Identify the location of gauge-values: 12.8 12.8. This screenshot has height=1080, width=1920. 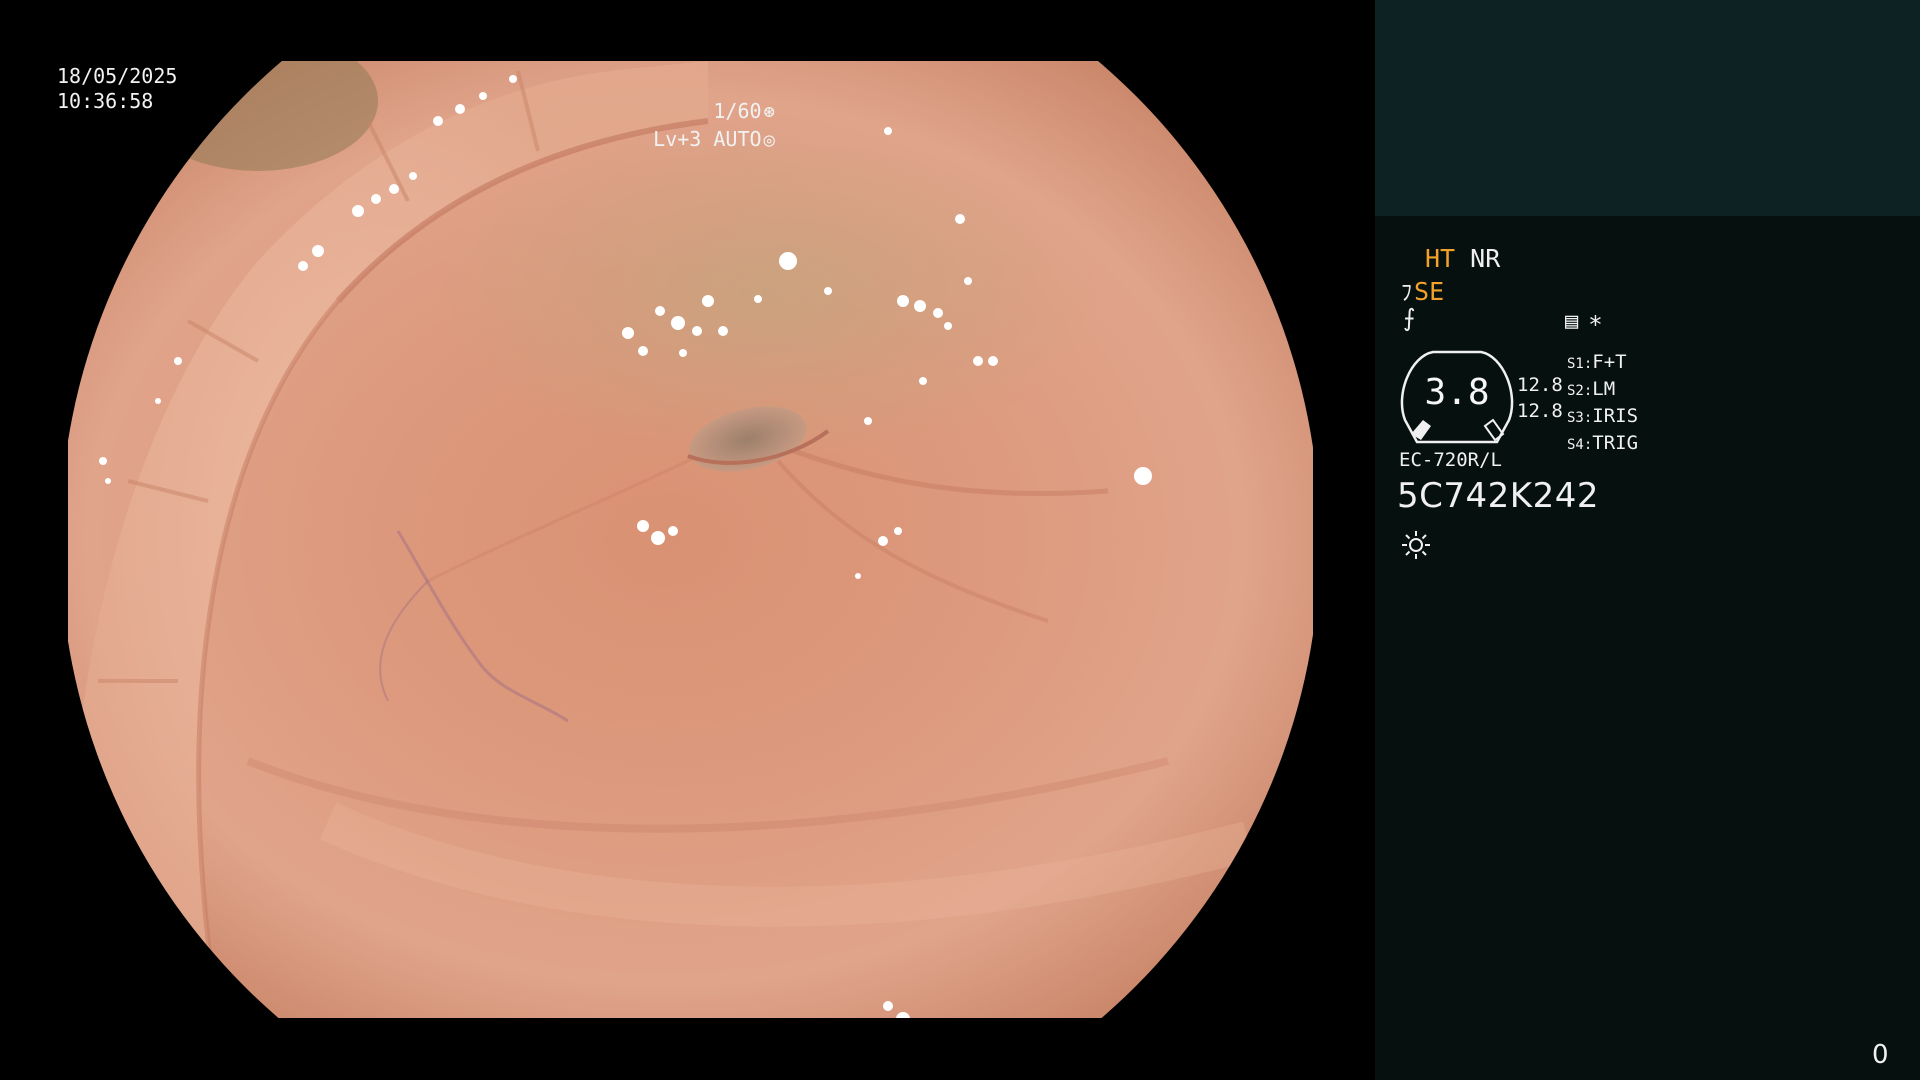
(1540, 398).